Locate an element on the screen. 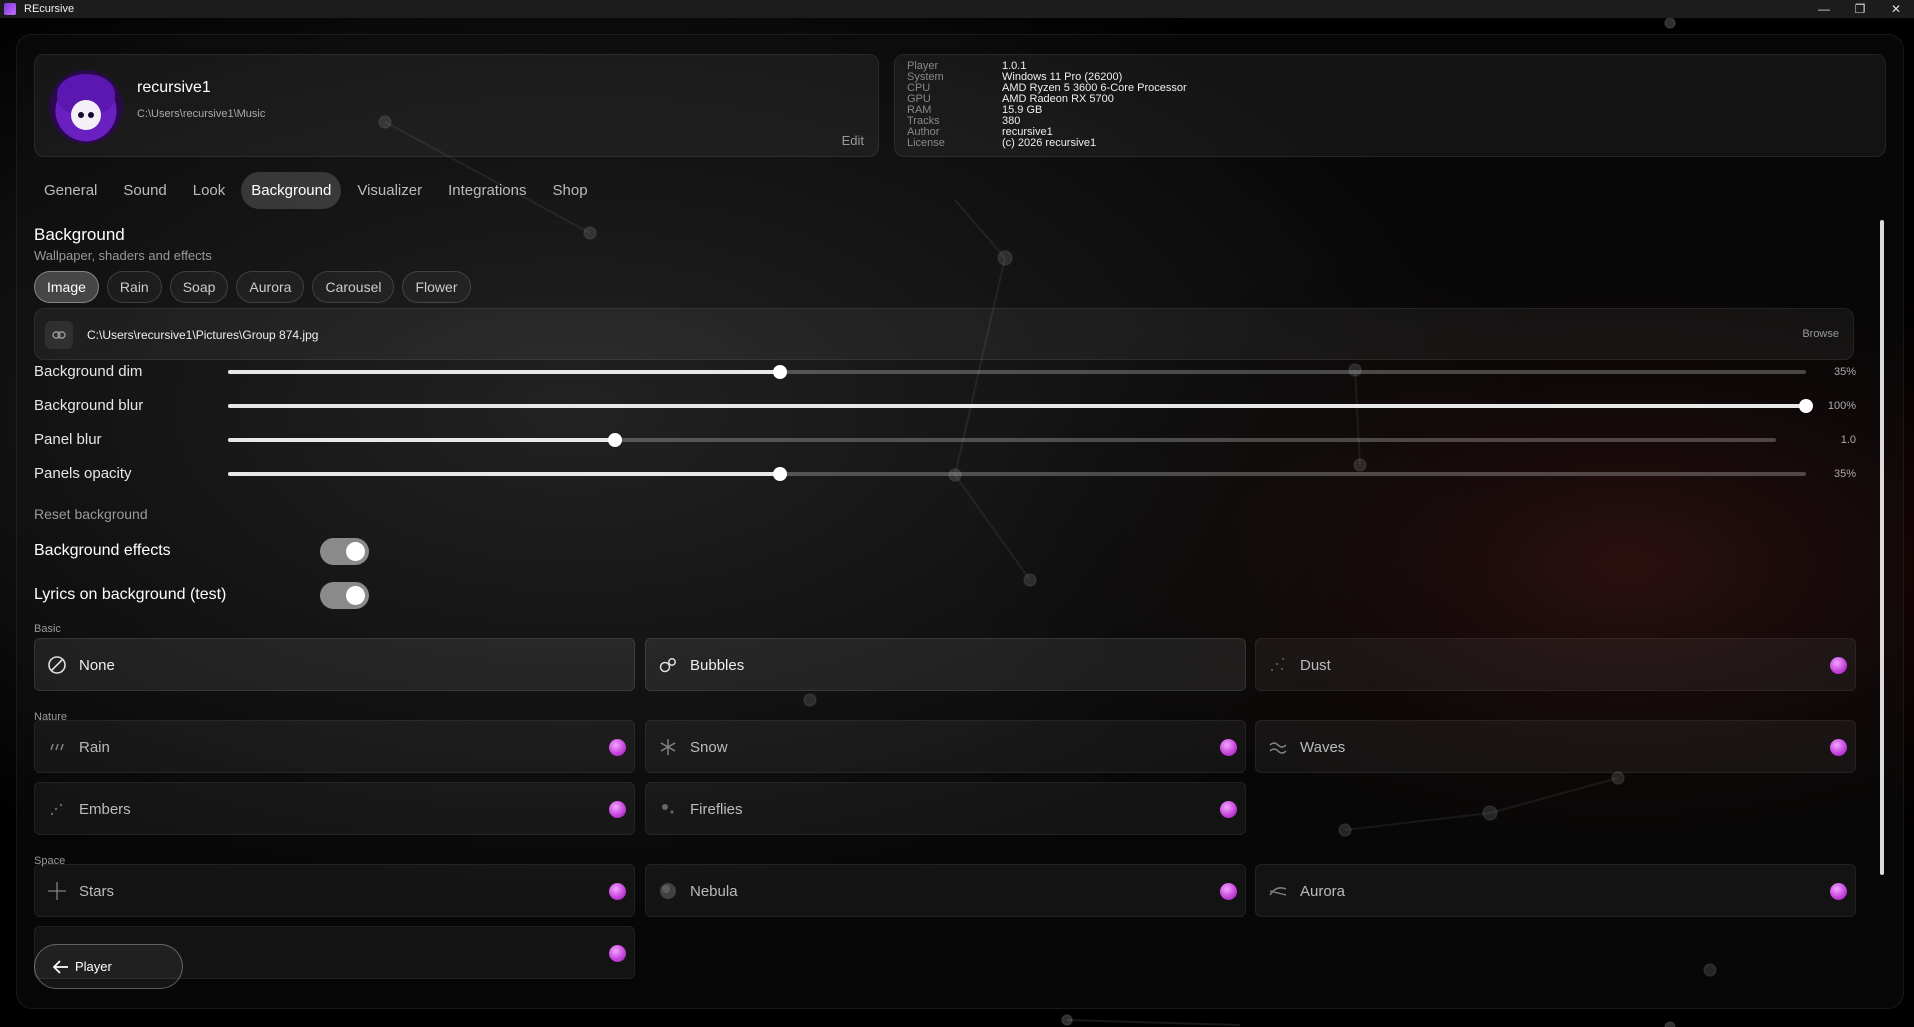  bg-type-aurora: Aurora is located at coordinates (270, 287).